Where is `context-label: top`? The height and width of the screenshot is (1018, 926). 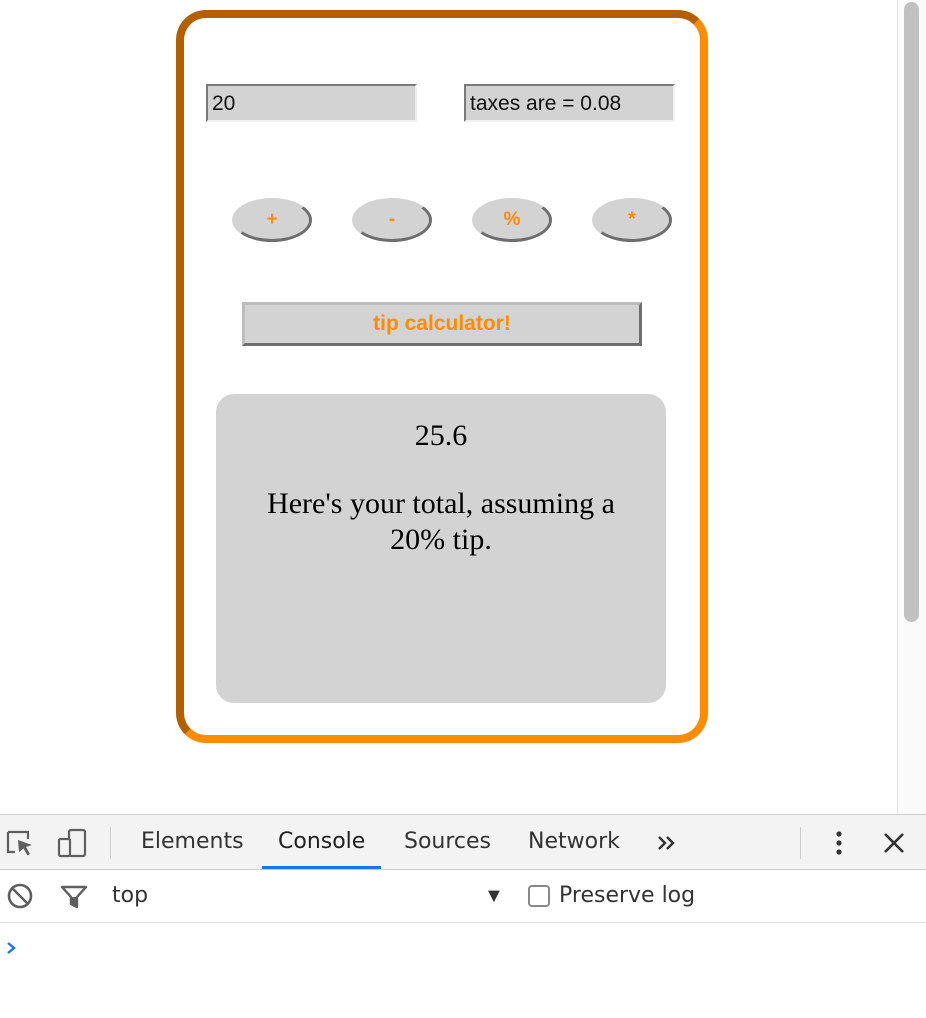
context-label: top is located at coordinates (130, 895).